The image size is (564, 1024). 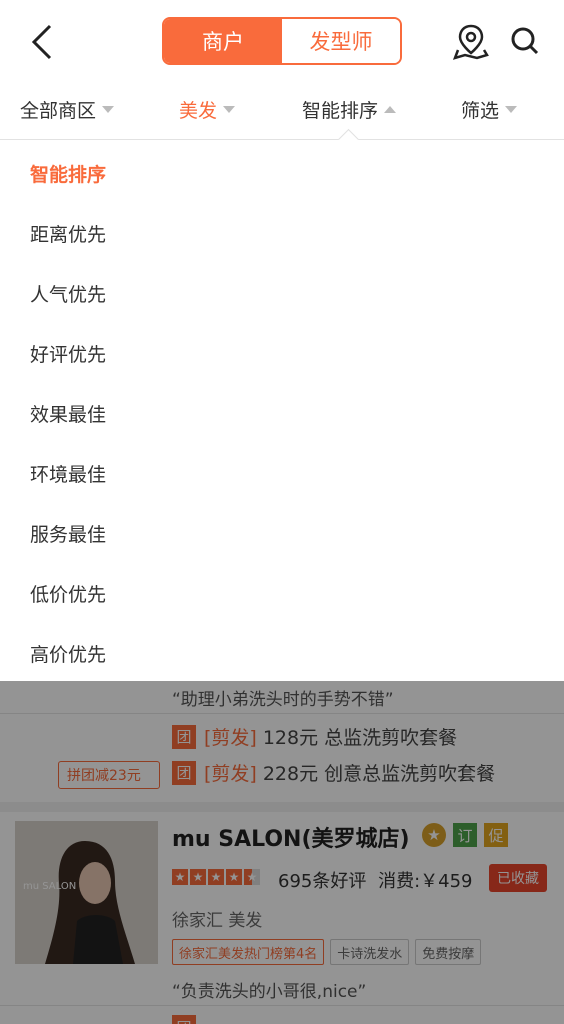 I want to click on segment-stylist: 发型师, so click(x=341, y=41).